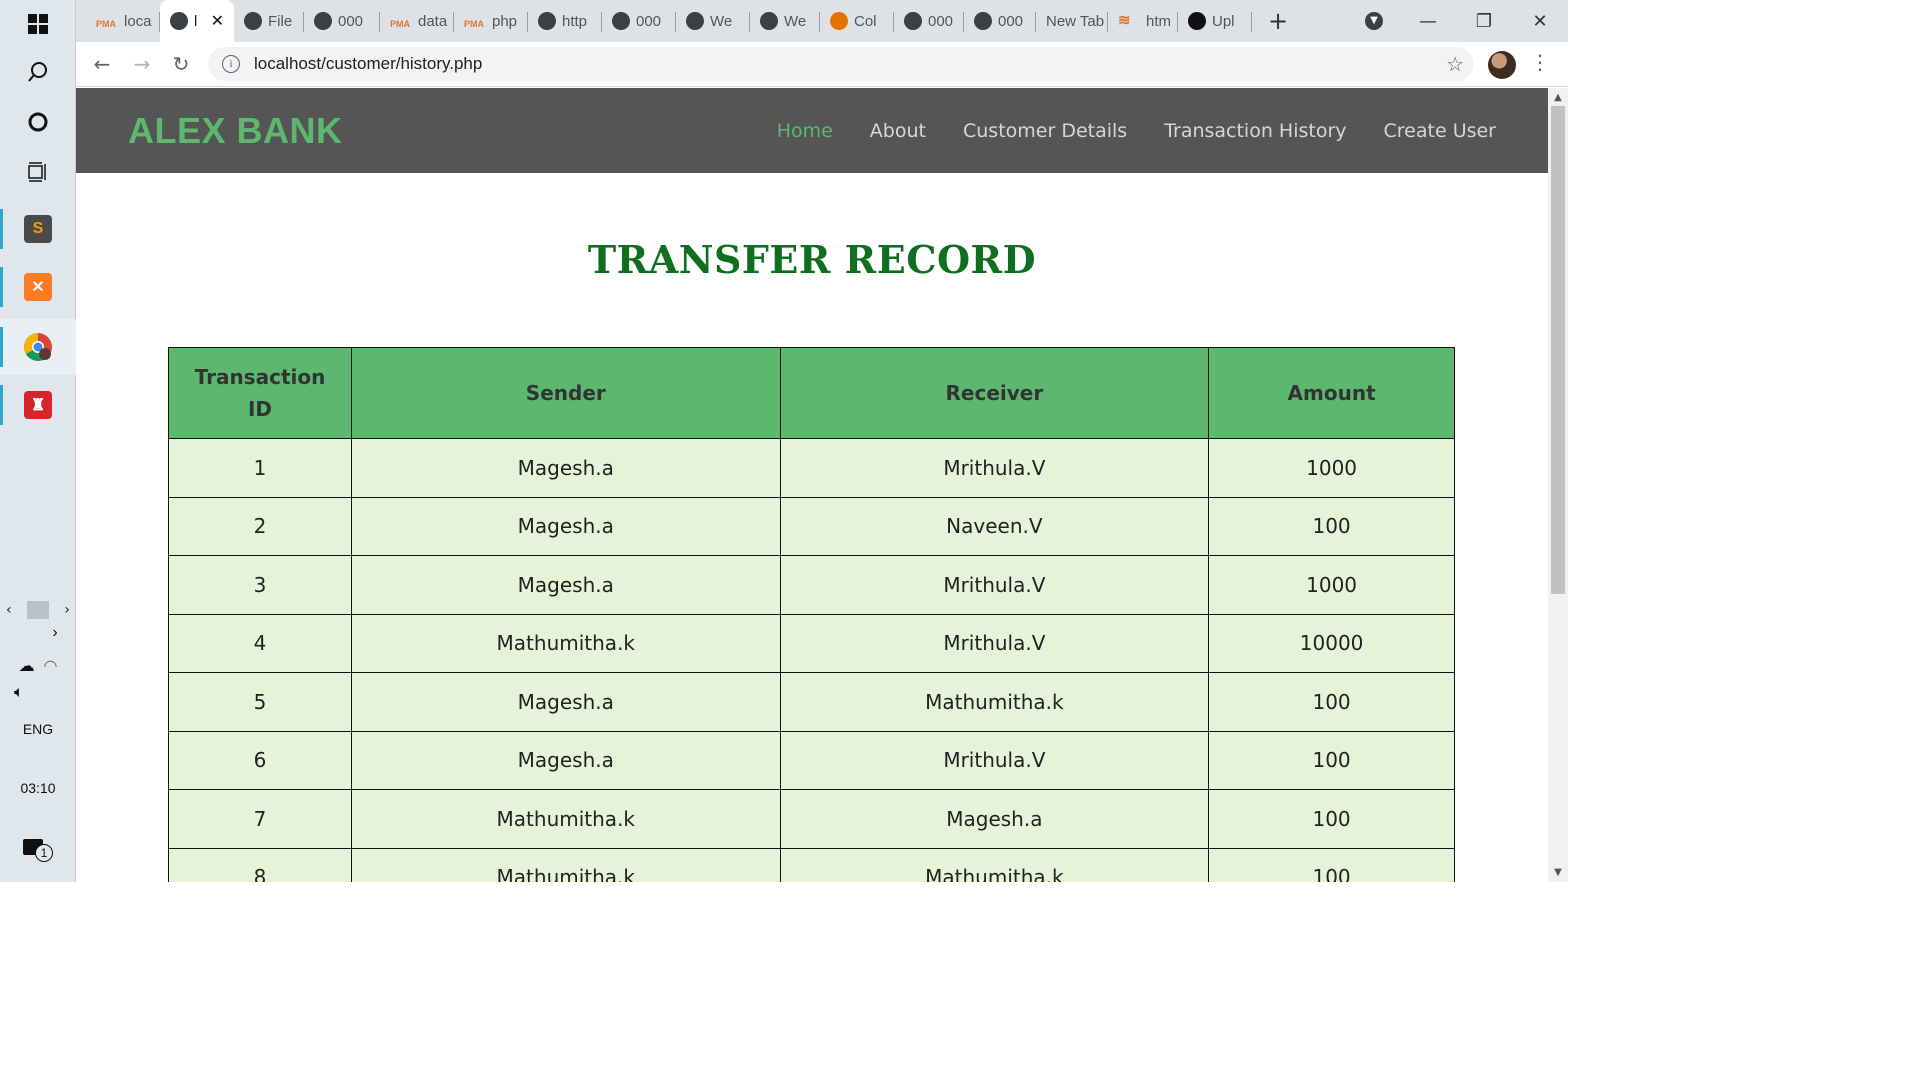  I want to click on language-indicator: ENG, so click(38, 729).